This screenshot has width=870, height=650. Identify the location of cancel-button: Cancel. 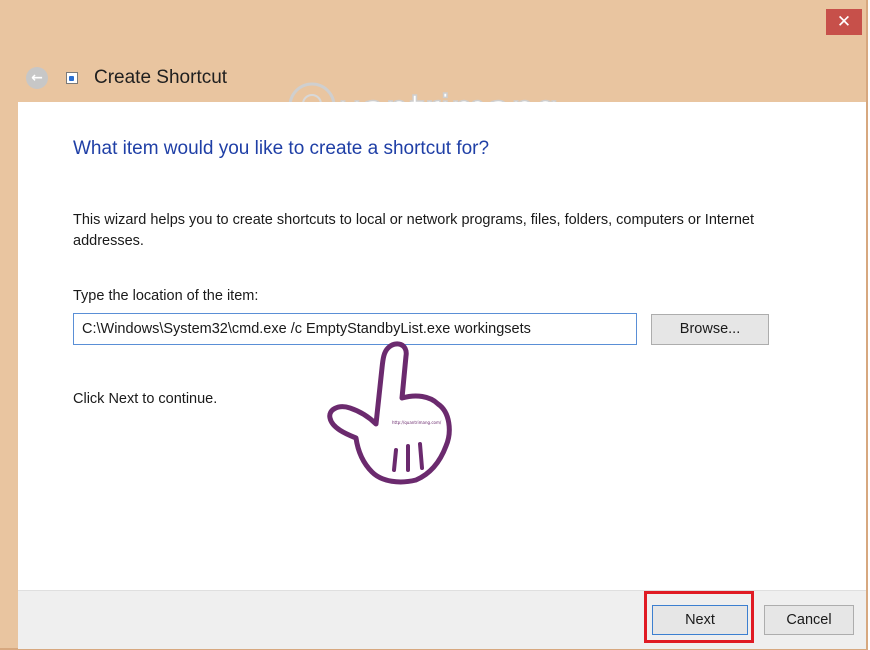
(809, 620).